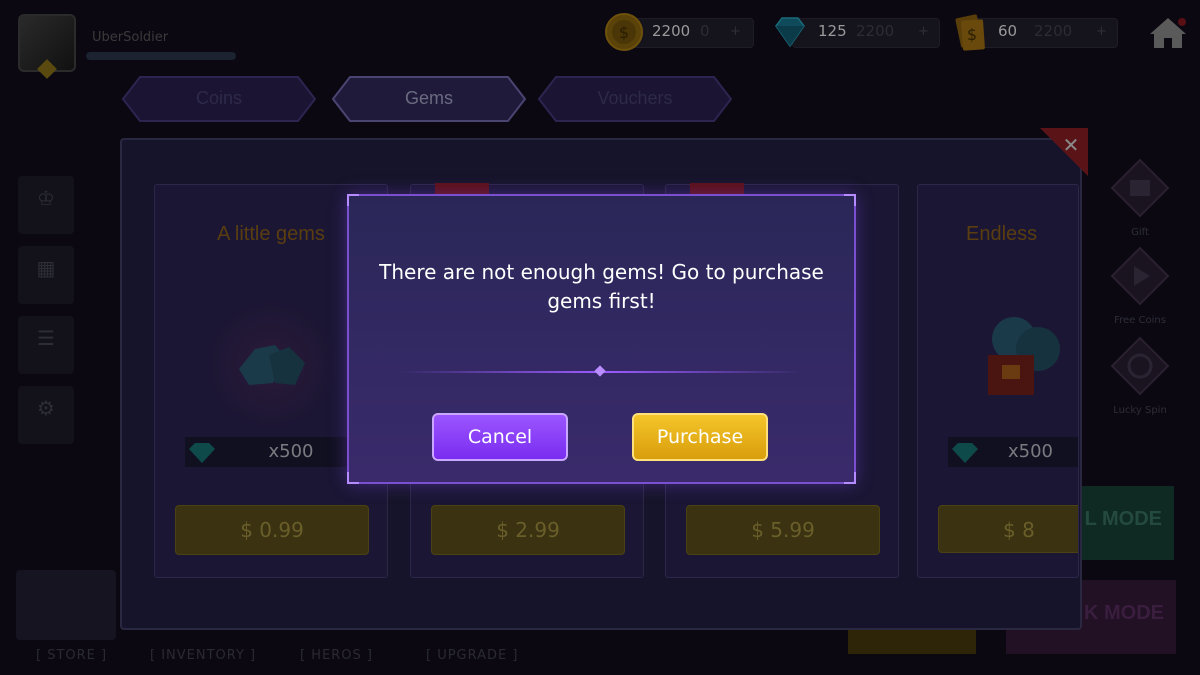 The image size is (1200, 675). What do you see at coordinates (1168, 33) in the screenshot?
I see `home-icon` at bounding box center [1168, 33].